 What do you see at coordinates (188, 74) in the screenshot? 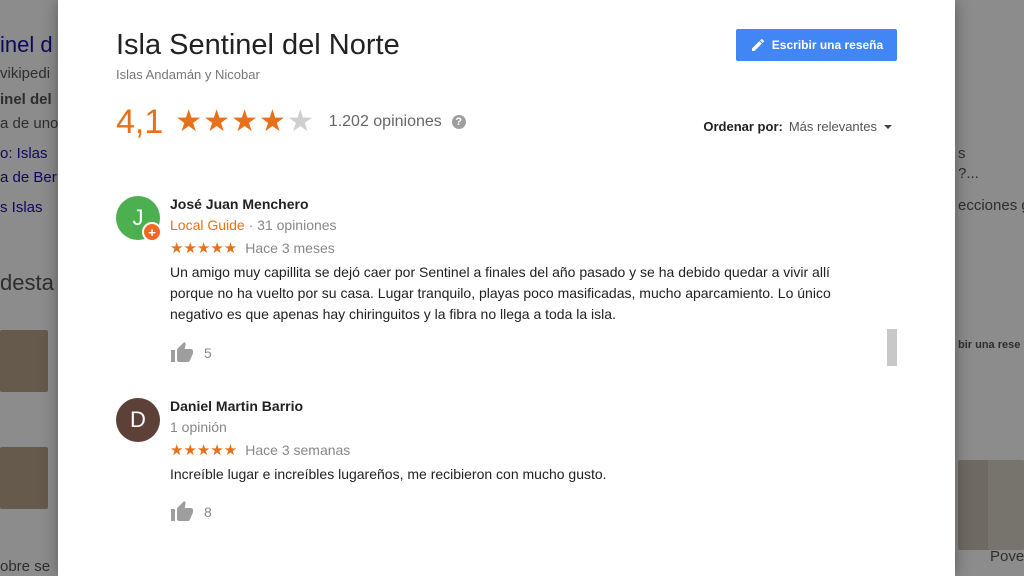
I see `place-subtitle: Islas Andamán y Nicobar` at bounding box center [188, 74].